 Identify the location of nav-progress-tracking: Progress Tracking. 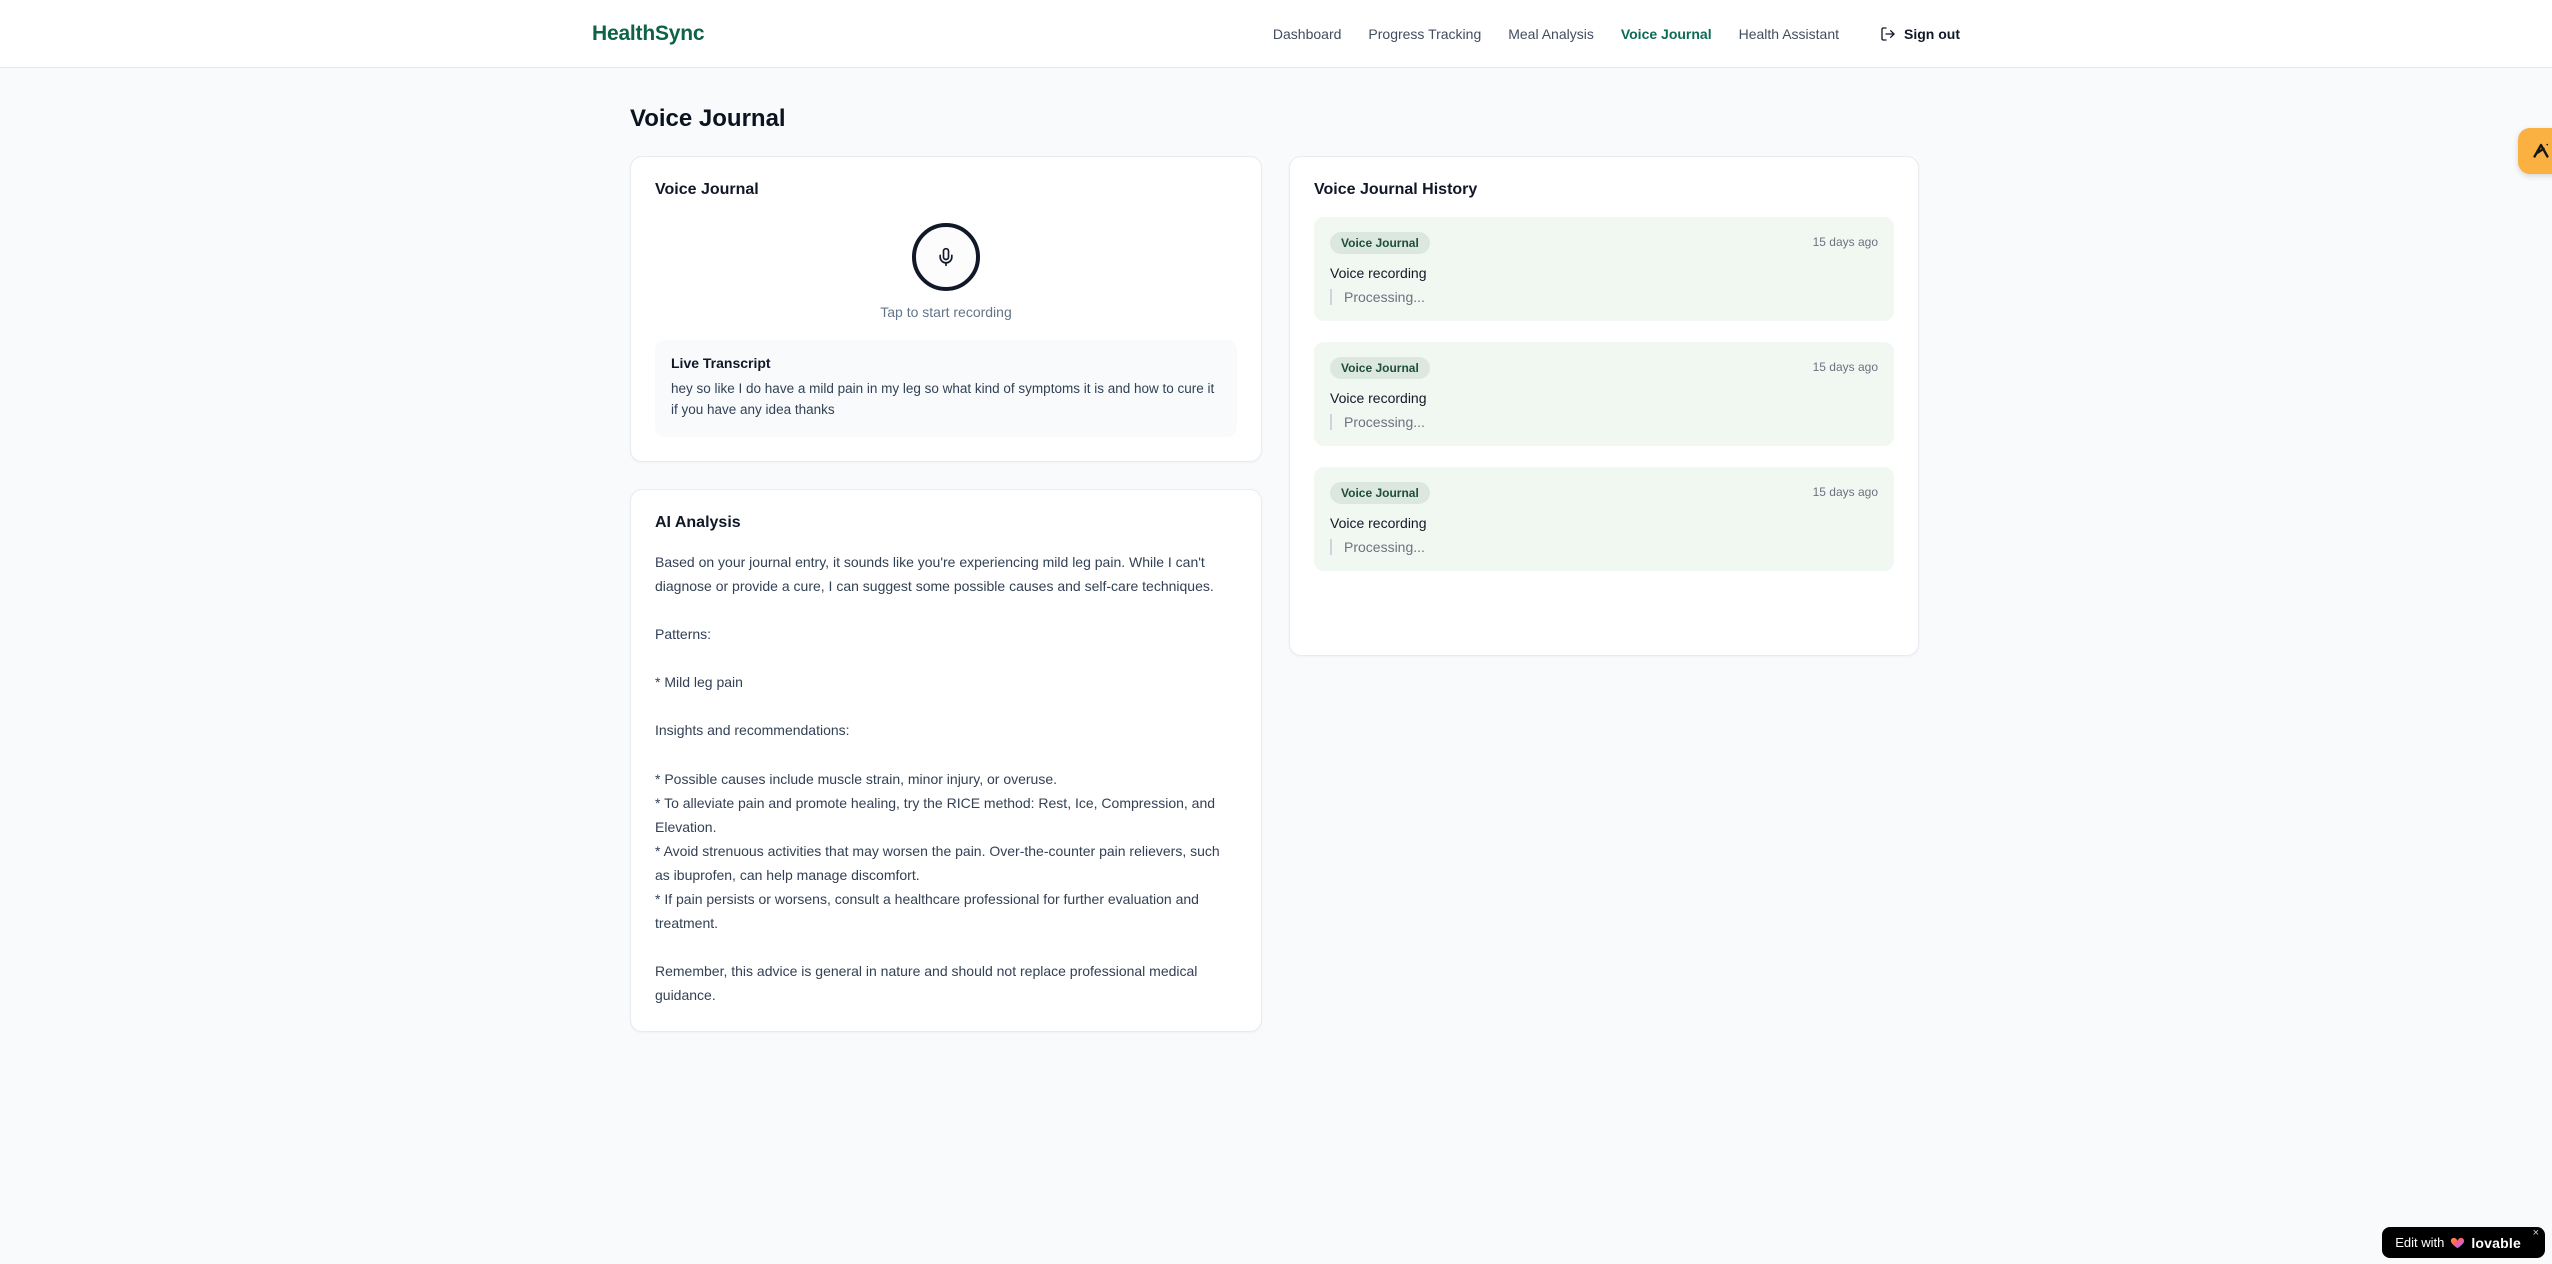
(1424, 34).